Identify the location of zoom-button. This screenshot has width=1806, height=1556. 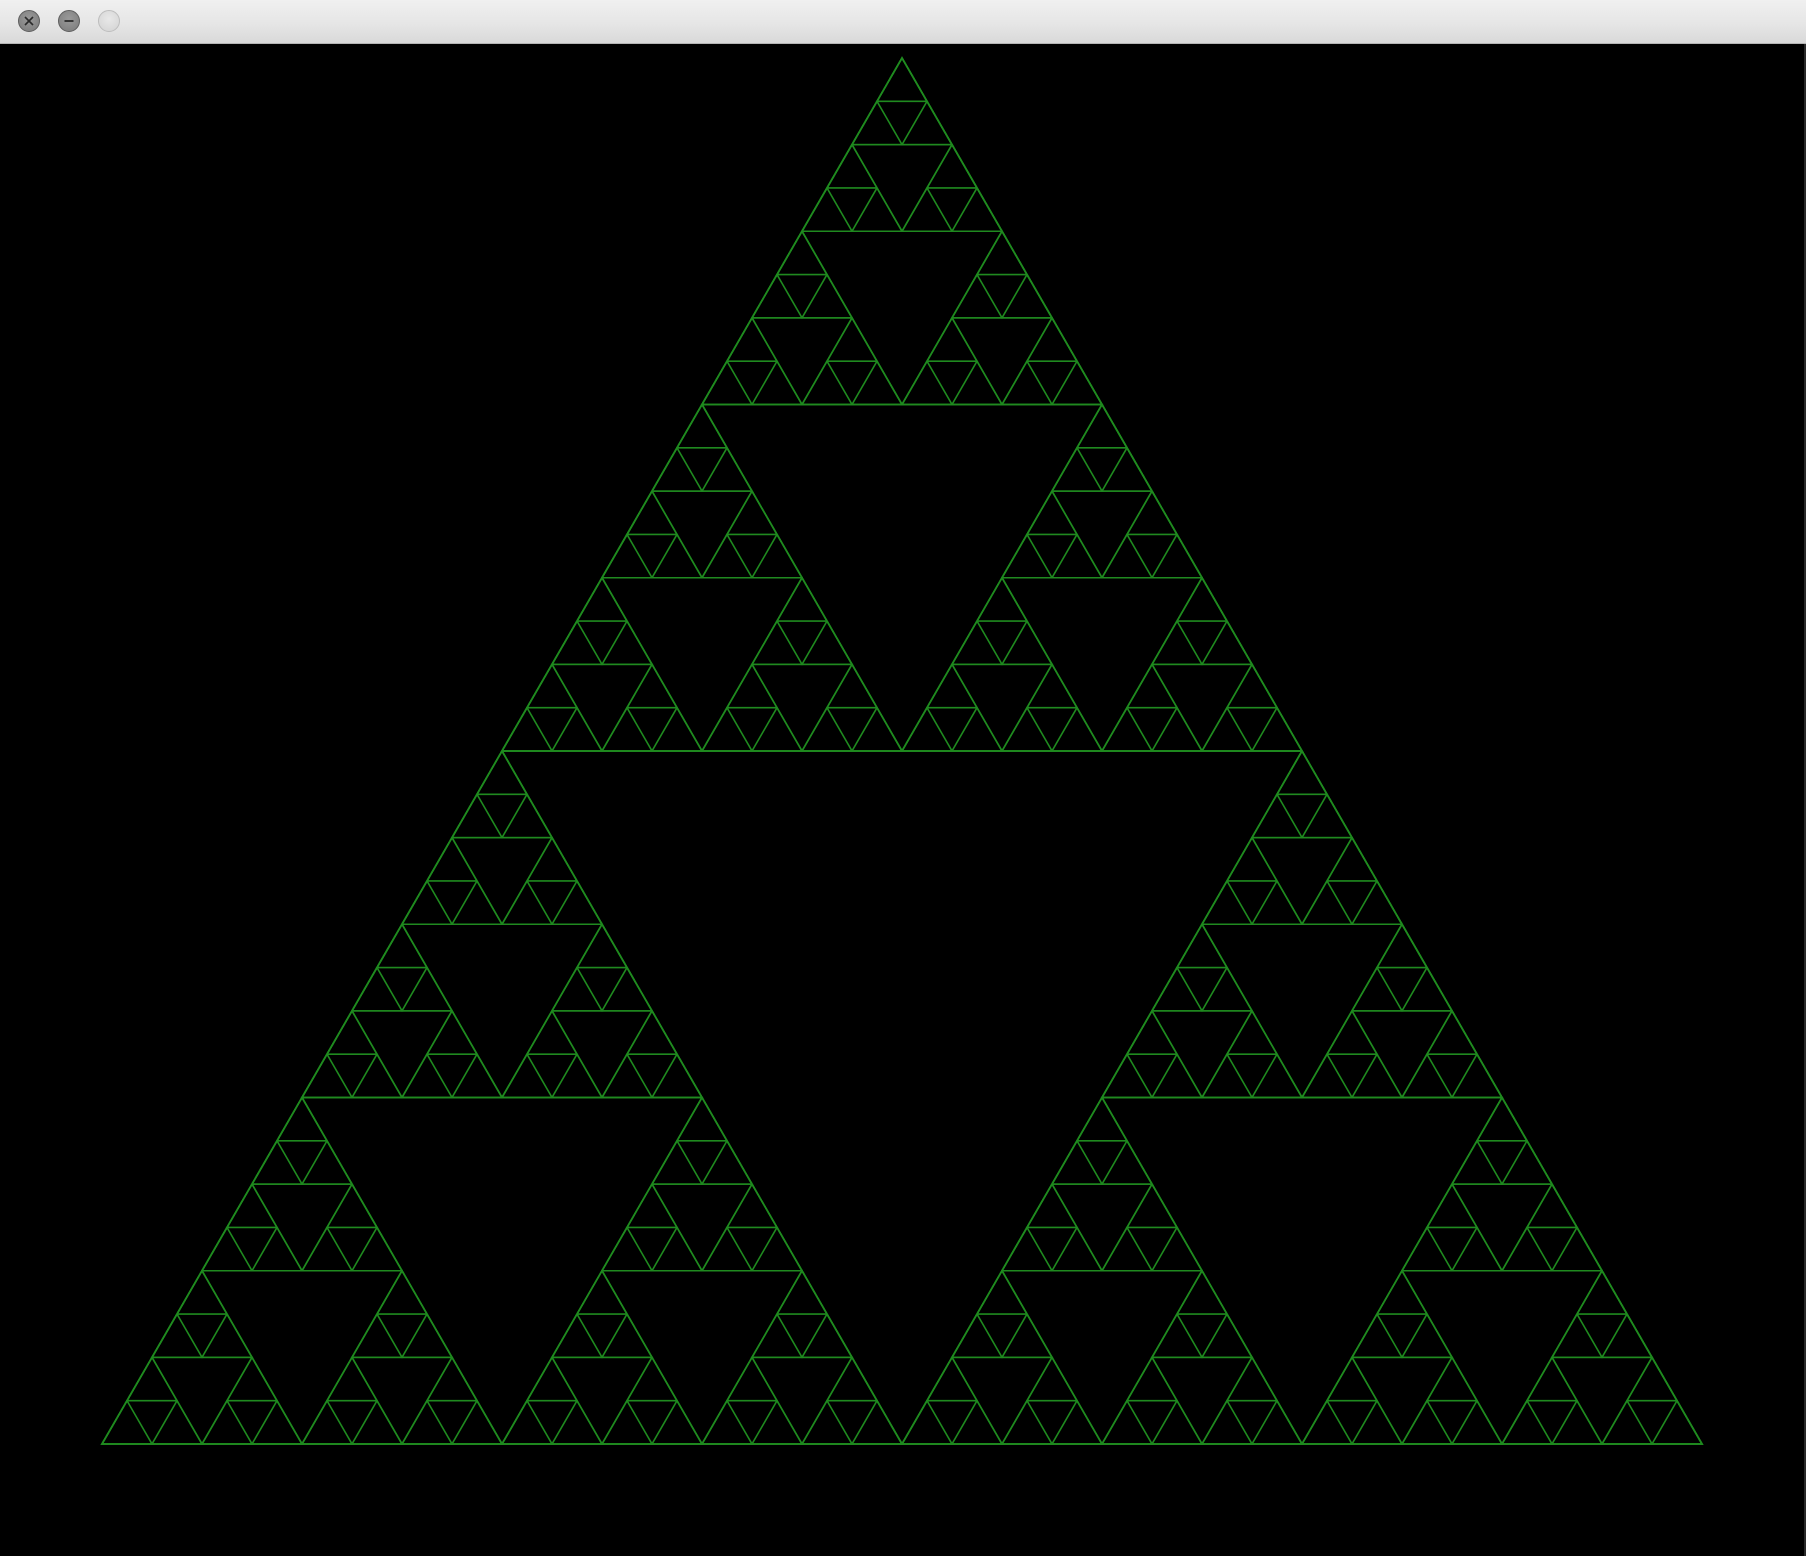
(109, 21).